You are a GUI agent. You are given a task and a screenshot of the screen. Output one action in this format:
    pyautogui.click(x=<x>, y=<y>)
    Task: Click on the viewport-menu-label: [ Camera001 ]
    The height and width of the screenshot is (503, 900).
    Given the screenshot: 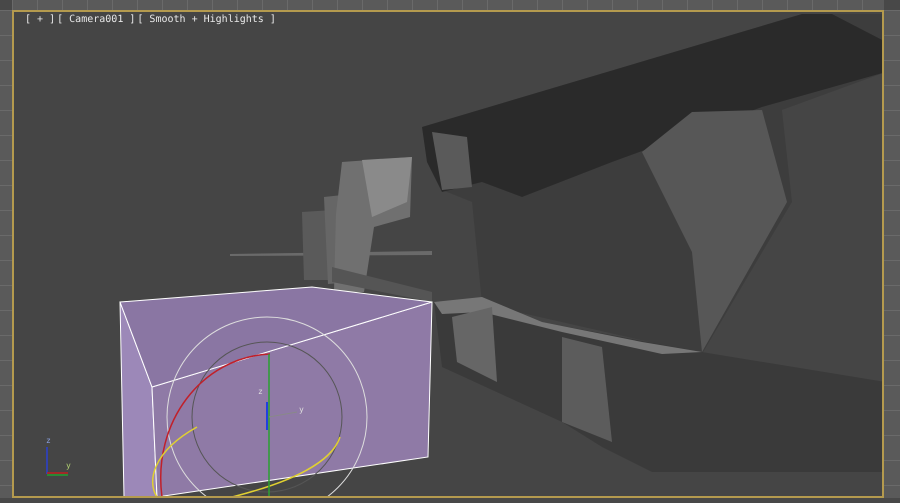 What is the action you would take?
    pyautogui.click(x=96, y=19)
    